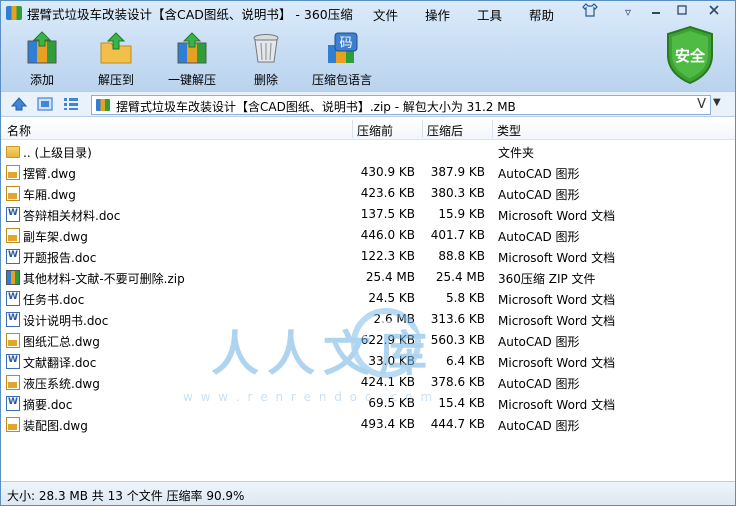 This screenshot has height=506, width=736. Describe the element at coordinates (190, 14) in the screenshot. I see `window-title: 摆臂式垃圾车改装设计【含CAD图纸、说明书】 - 360压缩` at that location.